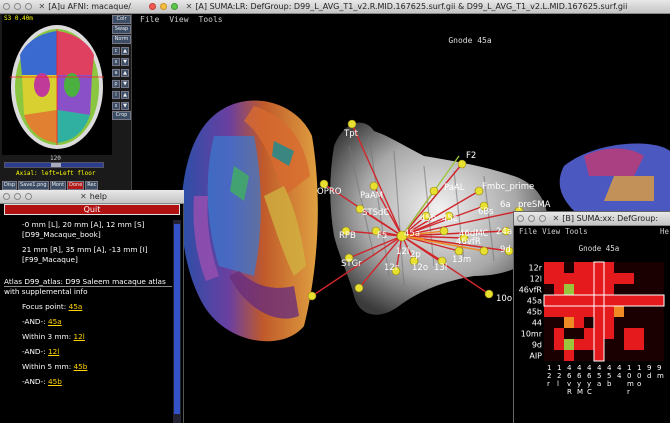 The image size is (670, 423). I want to click on s-button: s, so click(116, 106).